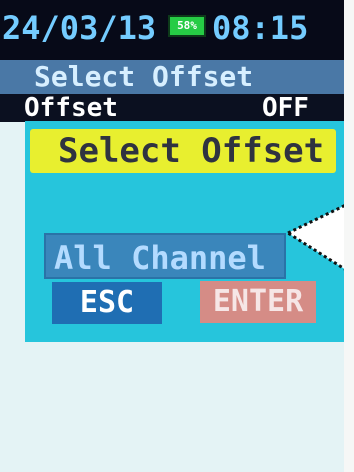 This screenshot has width=354, height=472. I want to click on date-readout: 24/03/13, so click(79, 28).